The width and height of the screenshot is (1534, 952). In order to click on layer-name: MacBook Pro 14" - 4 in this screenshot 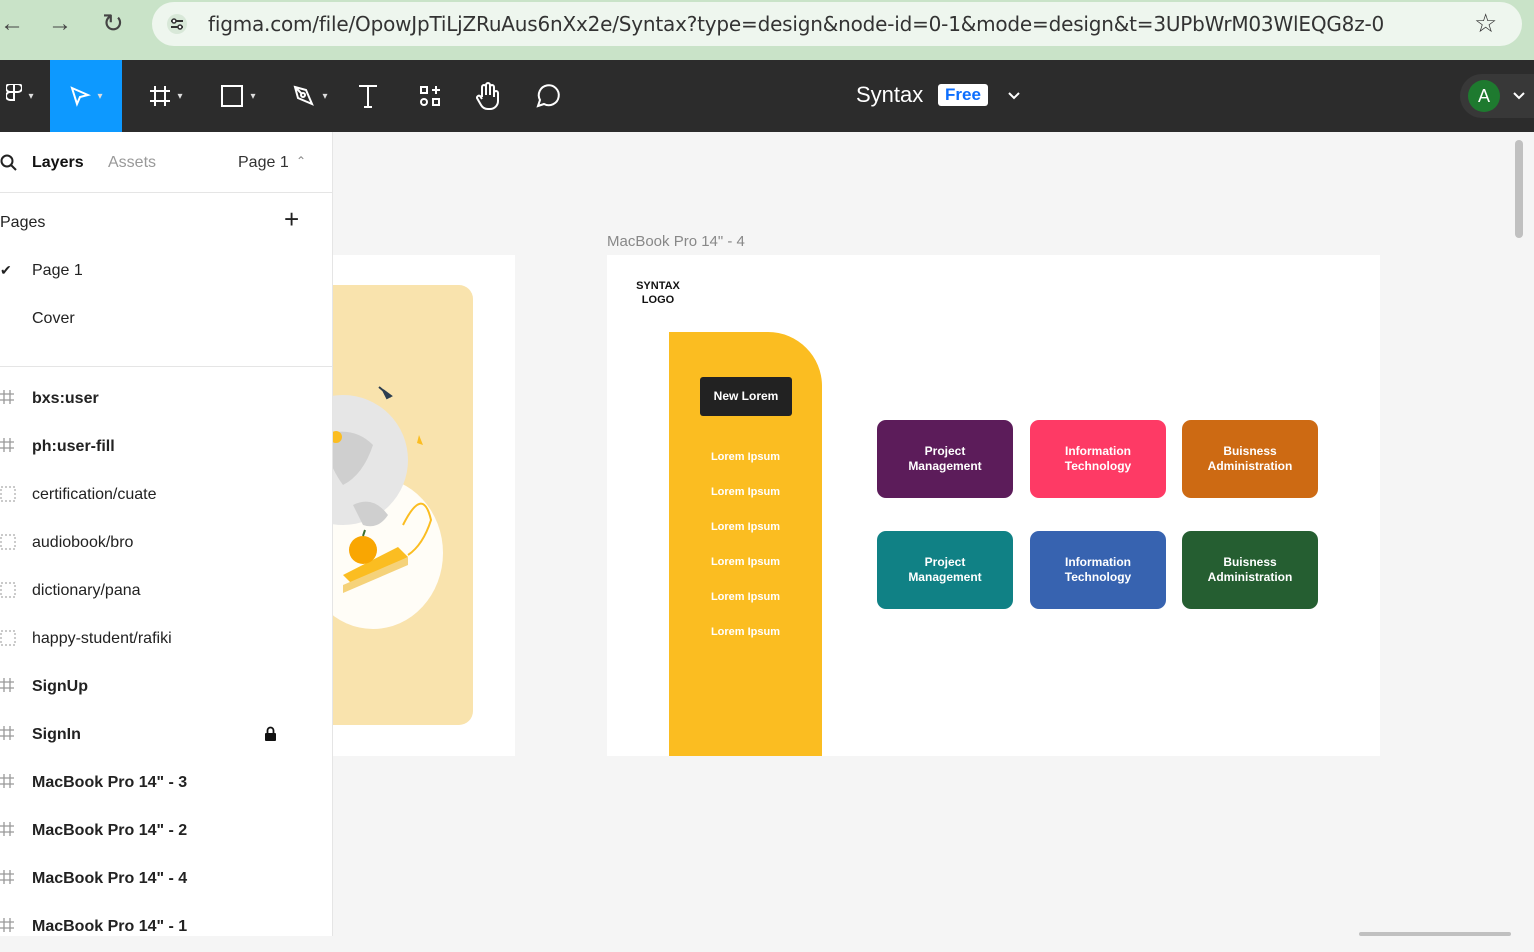, I will do `click(110, 878)`.